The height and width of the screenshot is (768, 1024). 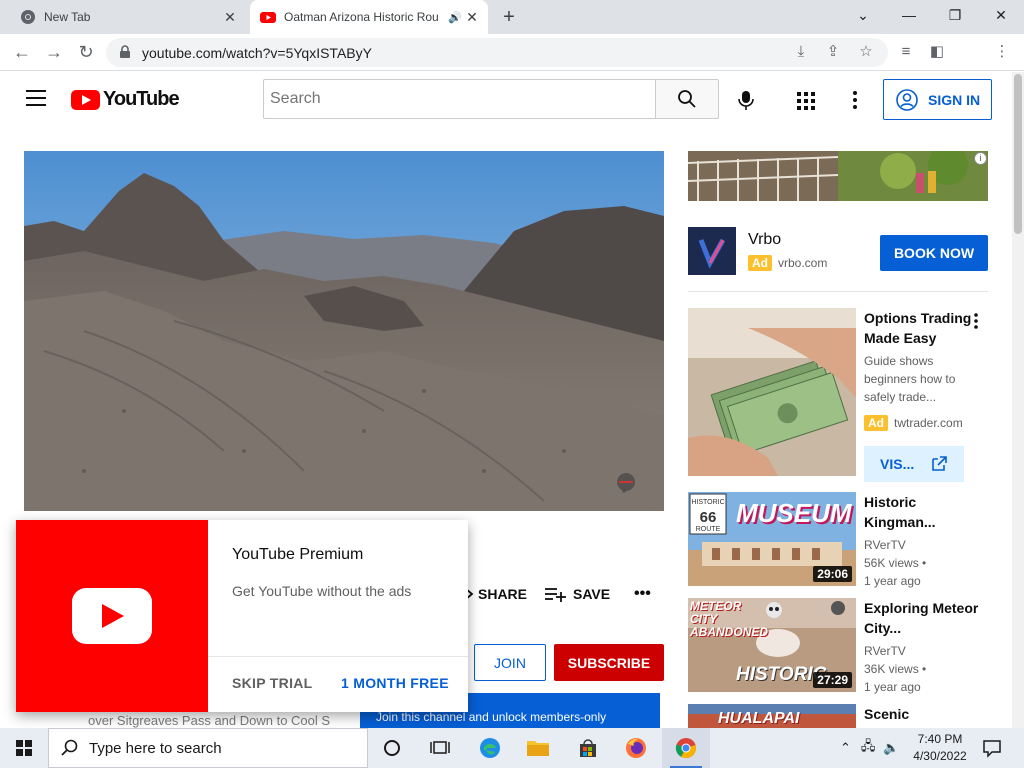 I want to click on media-control-icon: ≡, so click(x=906, y=52).